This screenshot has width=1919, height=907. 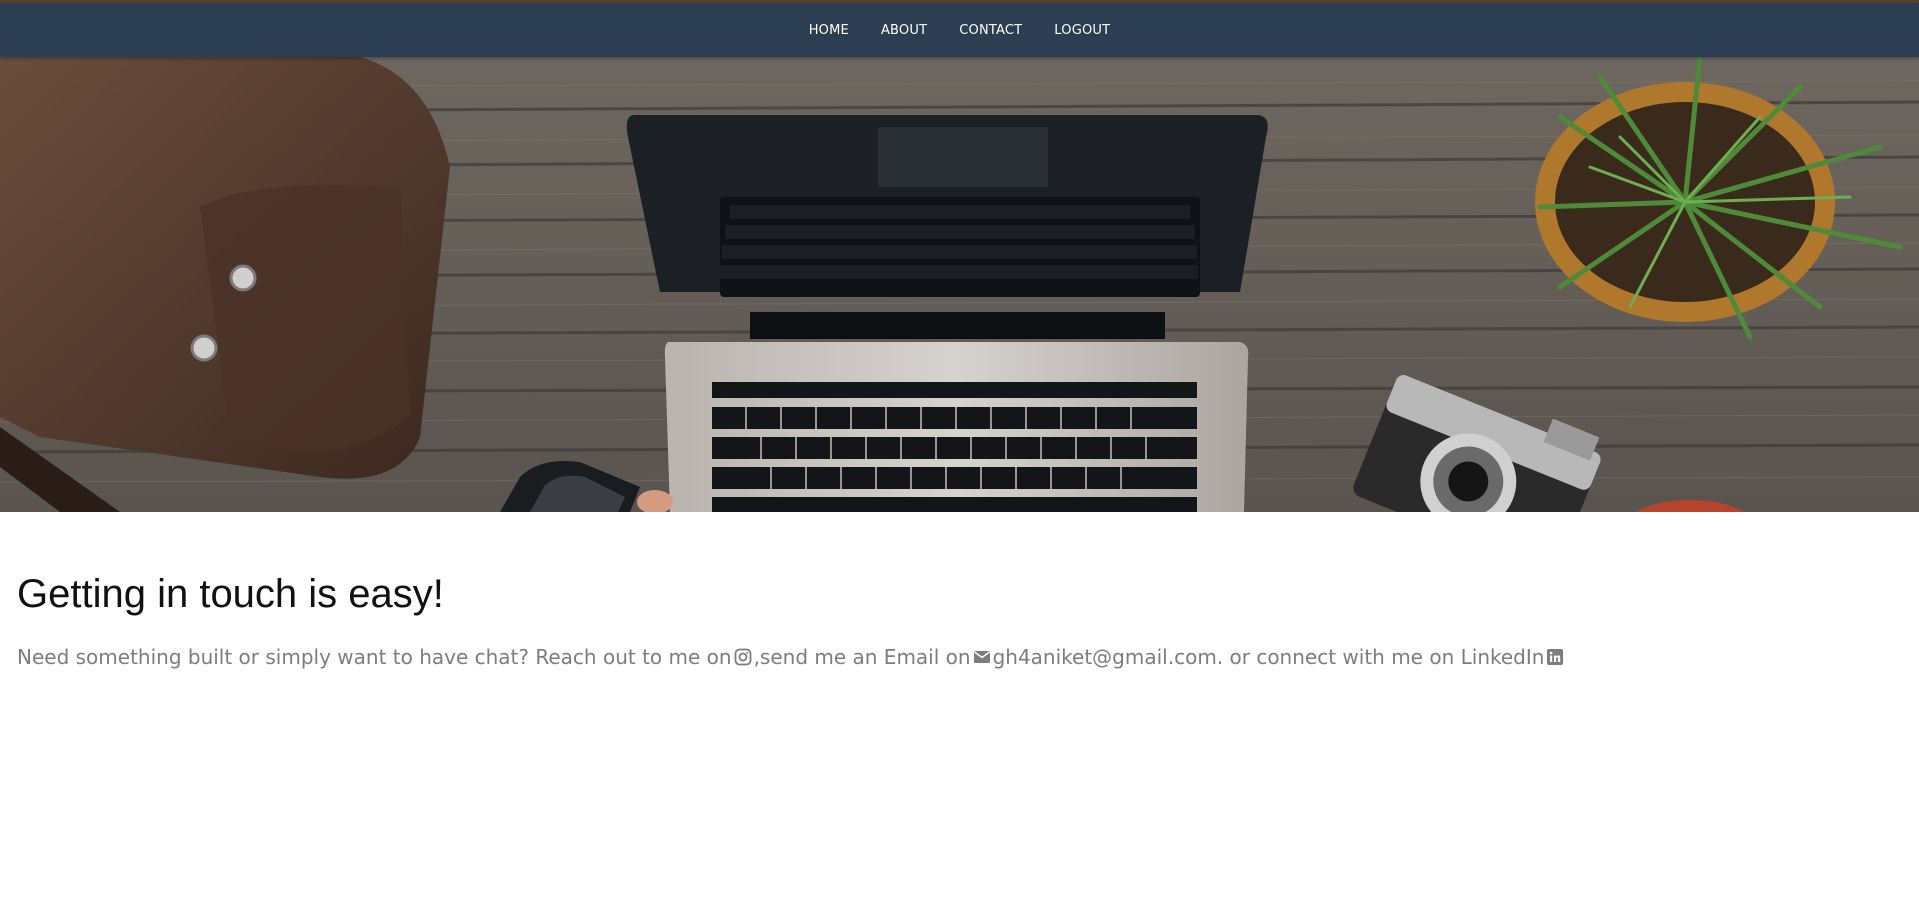 What do you see at coordinates (904, 30) in the screenshot?
I see `nav-about-link: ABOUT` at bounding box center [904, 30].